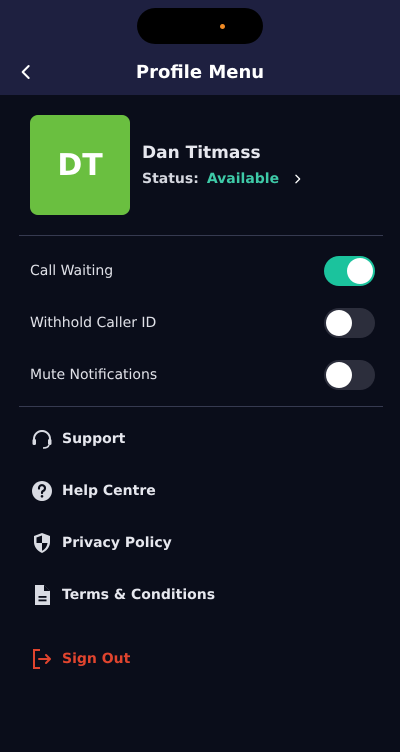  What do you see at coordinates (72, 271) in the screenshot?
I see `setting-label: Call Waiting` at bounding box center [72, 271].